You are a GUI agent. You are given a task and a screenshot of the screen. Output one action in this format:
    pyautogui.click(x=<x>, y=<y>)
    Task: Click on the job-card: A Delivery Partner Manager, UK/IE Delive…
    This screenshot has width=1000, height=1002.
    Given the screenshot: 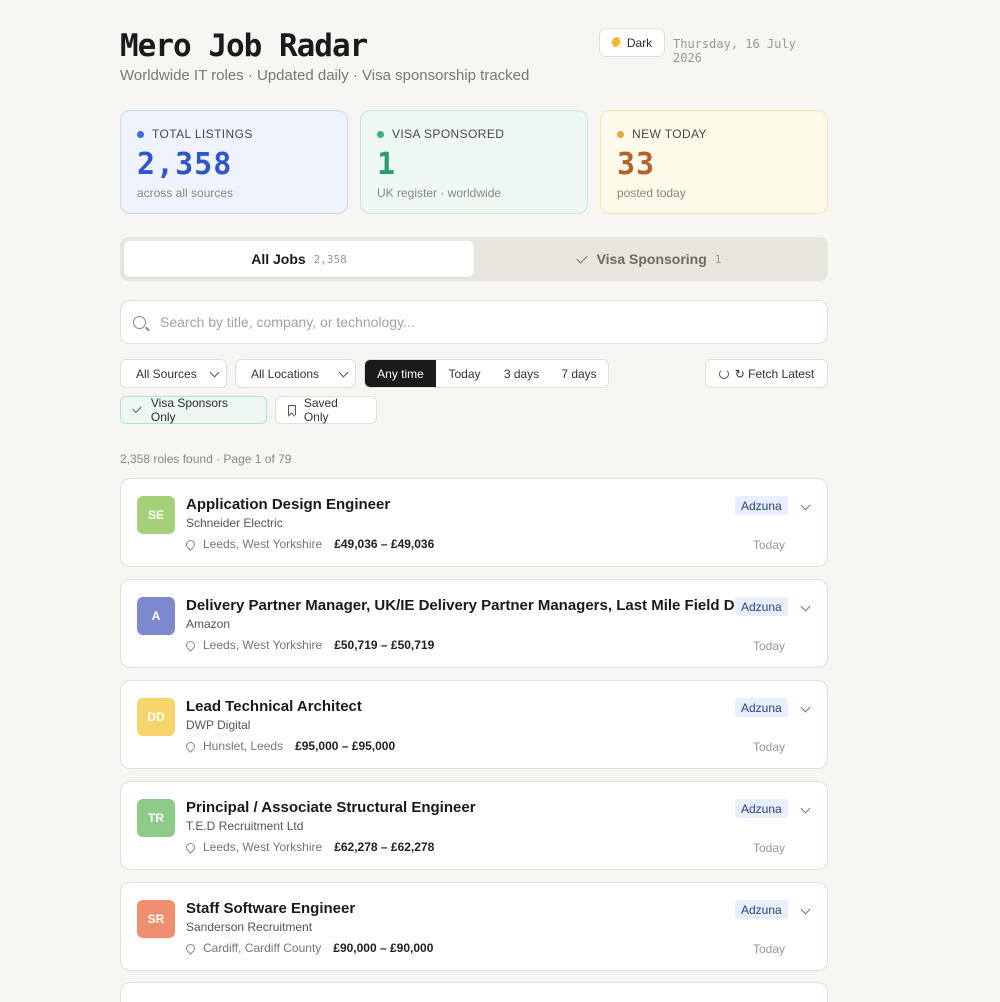 What is the action you would take?
    pyautogui.click(x=474, y=623)
    